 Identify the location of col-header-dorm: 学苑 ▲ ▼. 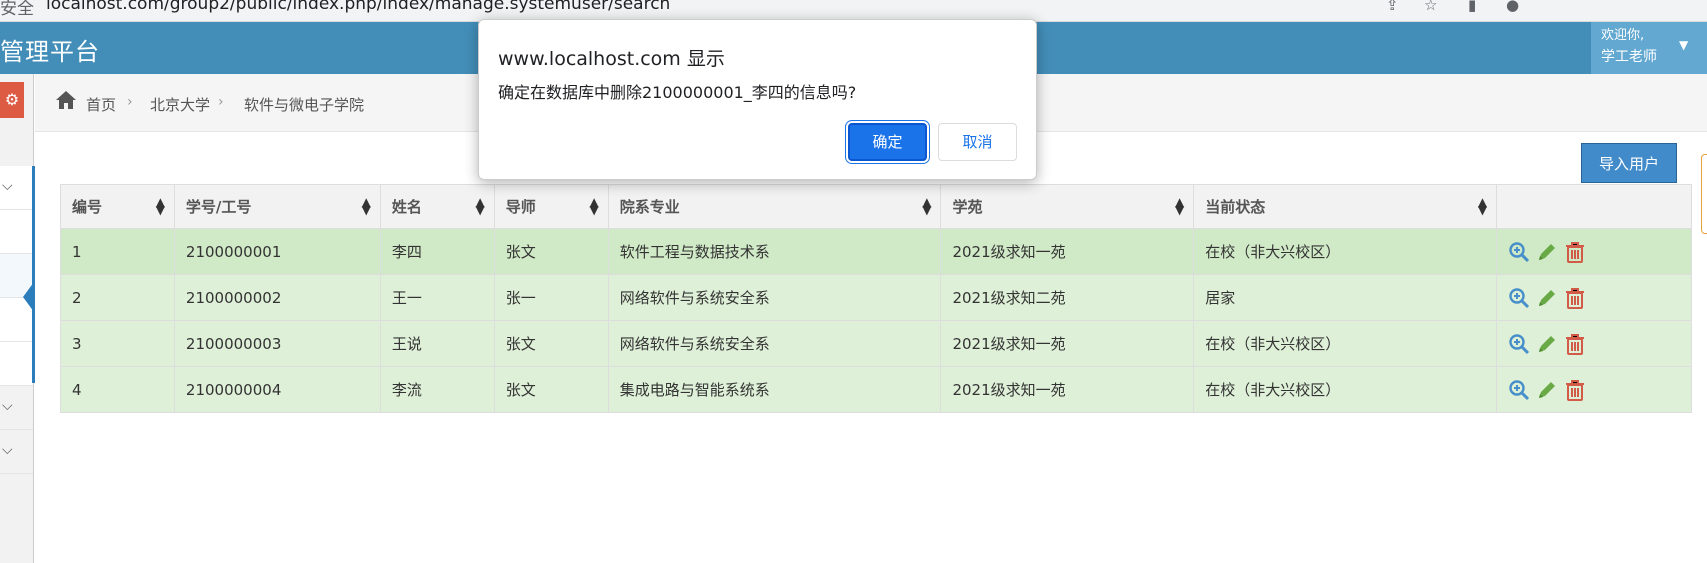
(1067, 206).